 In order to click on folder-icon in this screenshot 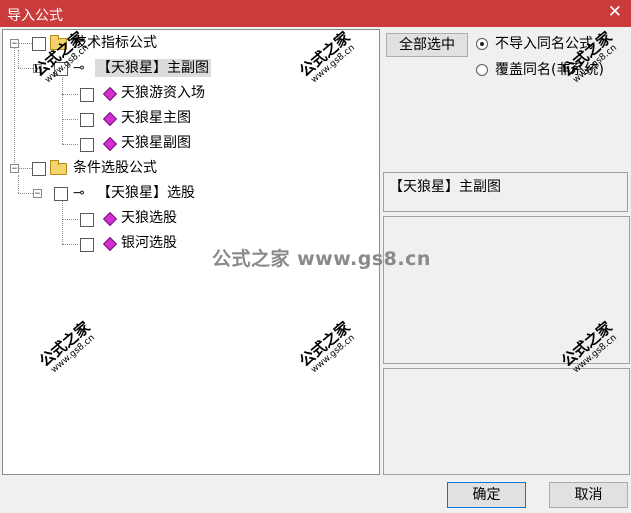, I will do `click(58, 167)`.